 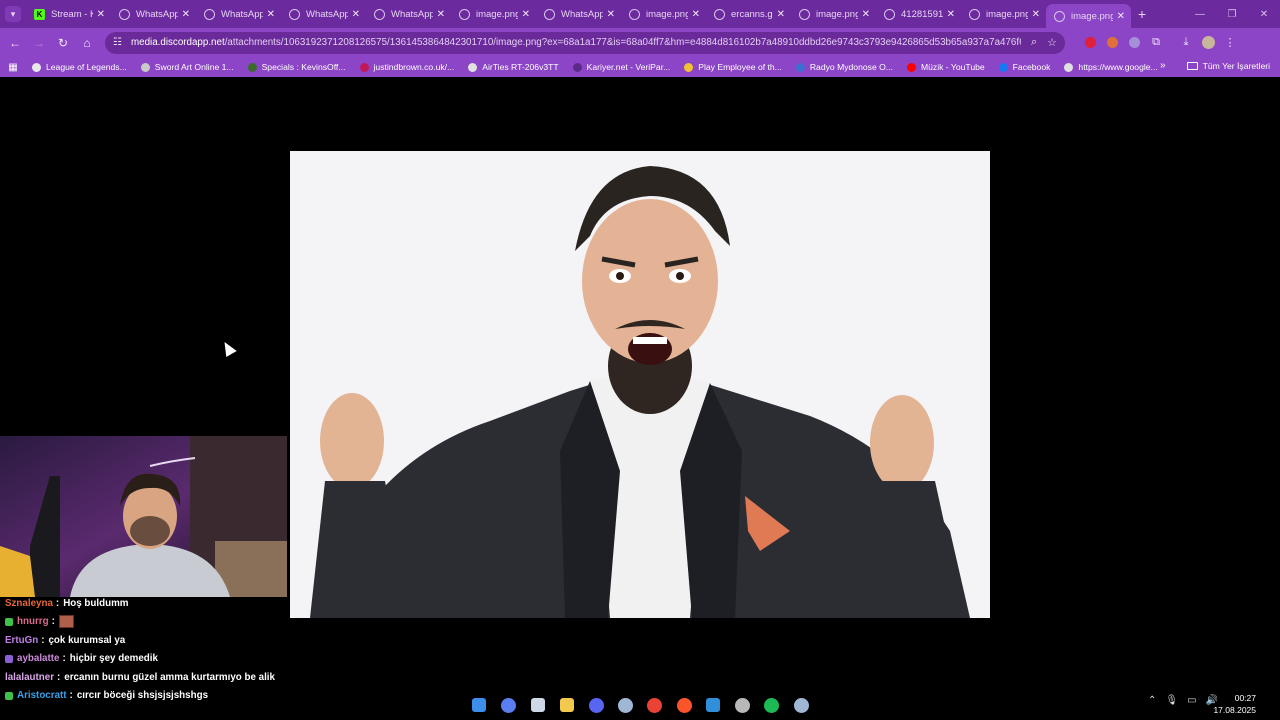 What do you see at coordinates (596, 705) in the screenshot?
I see `discord-icon` at bounding box center [596, 705].